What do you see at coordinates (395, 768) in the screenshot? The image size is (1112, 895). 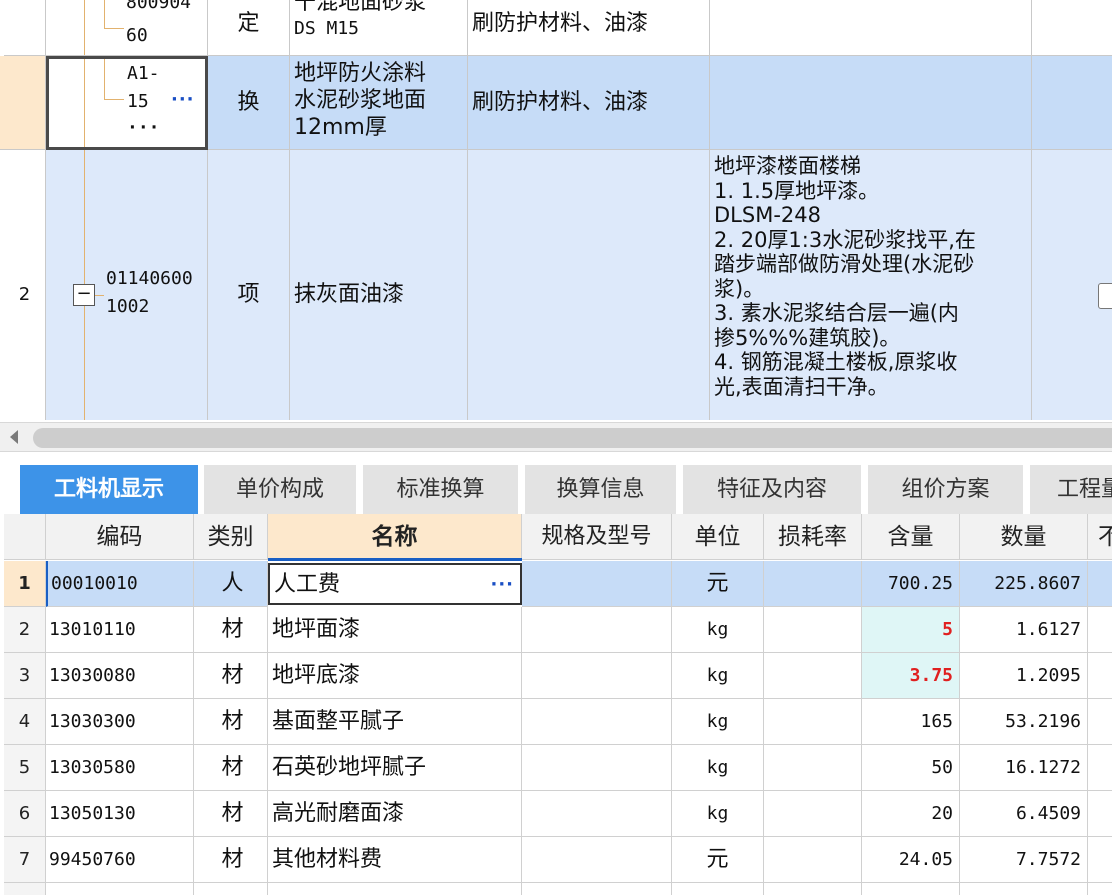 I see `resource-name: 石英砂地坪腻子` at bounding box center [395, 768].